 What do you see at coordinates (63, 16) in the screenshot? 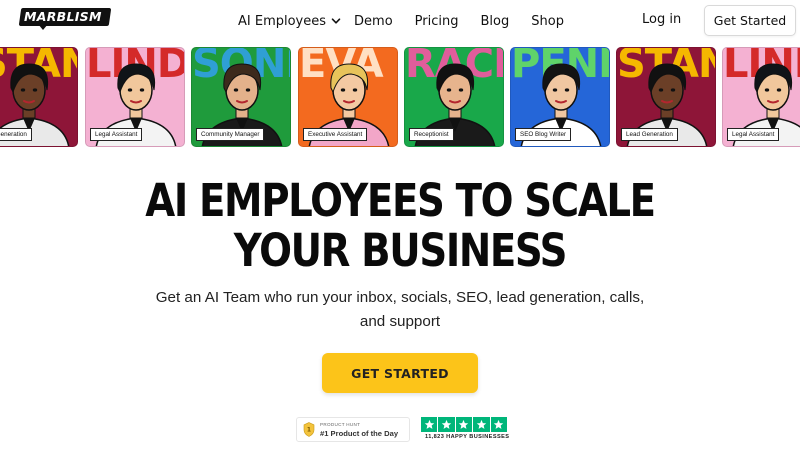
I see `logo-text: MARBLISM` at bounding box center [63, 16].